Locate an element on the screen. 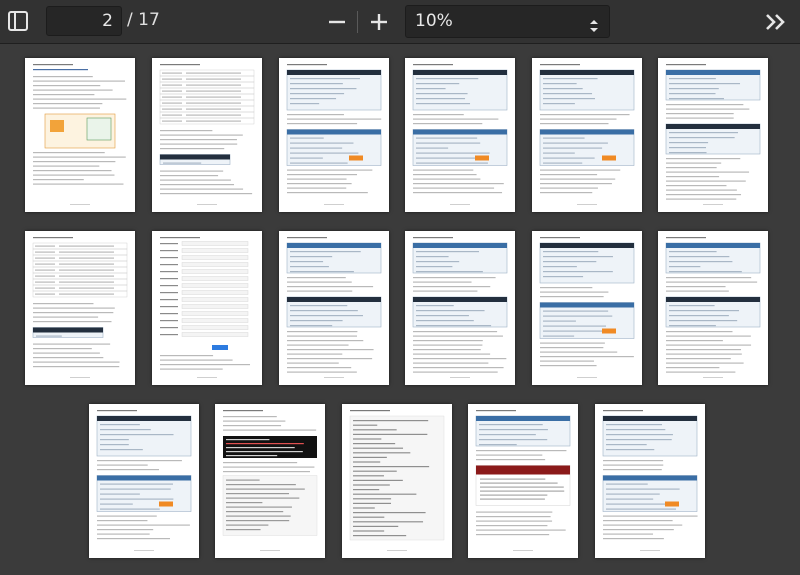  zoom-select: 10% is located at coordinates (507, 21).